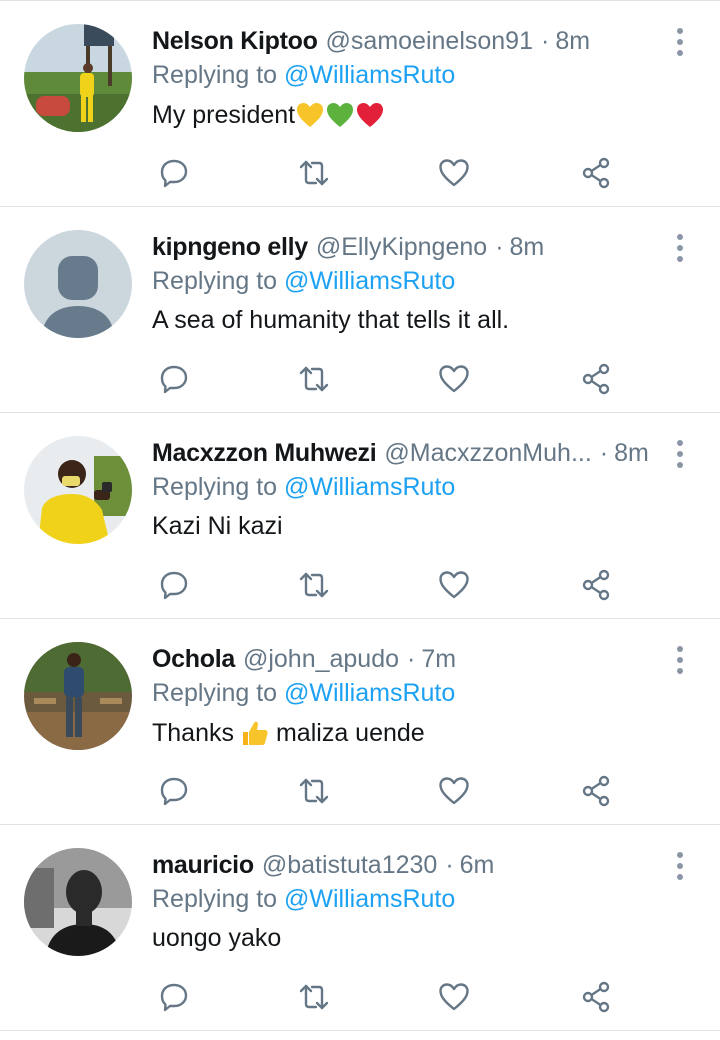  Describe the element at coordinates (310, 115) in the screenshot. I see `yellow-heart-icon` at that location.